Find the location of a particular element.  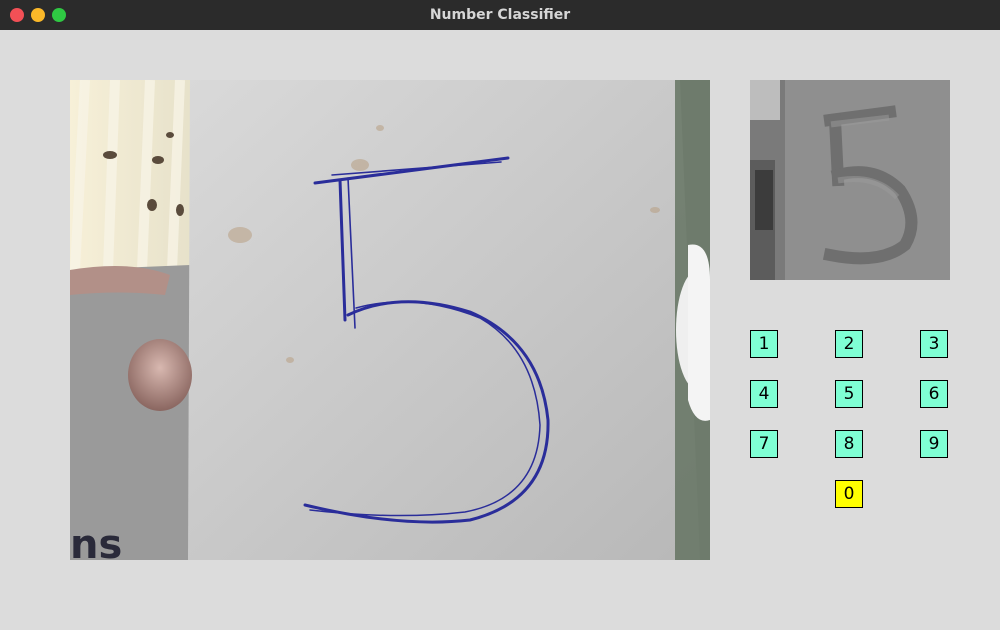

digit-button-4: 4 is located at coordinates (764, 394).